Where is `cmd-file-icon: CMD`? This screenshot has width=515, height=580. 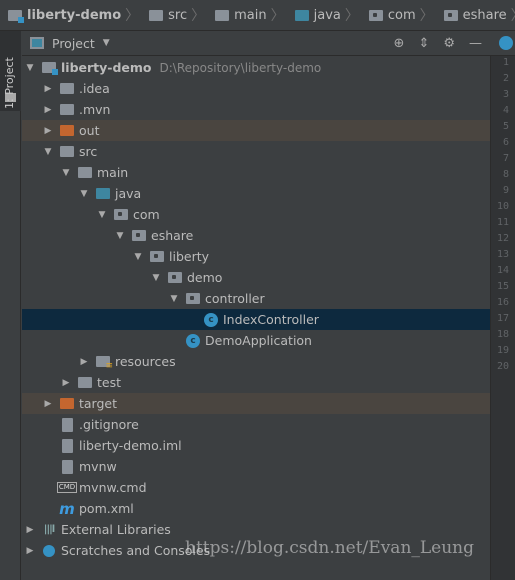
cmd-file-icon: CMD is located at coordinates (67, 487).